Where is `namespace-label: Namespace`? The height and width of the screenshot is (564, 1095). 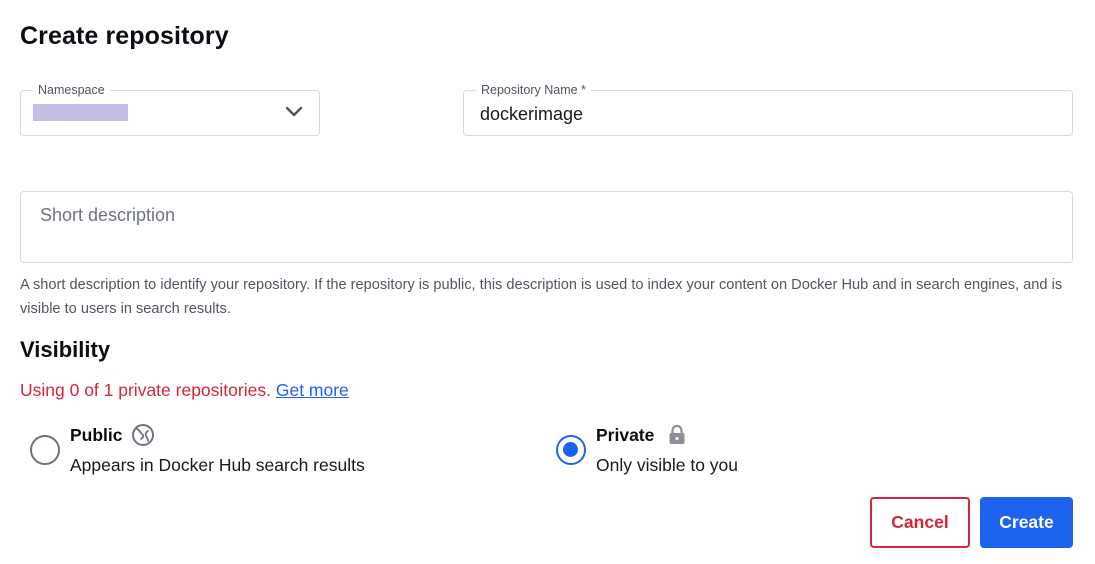 namespace-label: Namespace is located at coordinates (71, 90).